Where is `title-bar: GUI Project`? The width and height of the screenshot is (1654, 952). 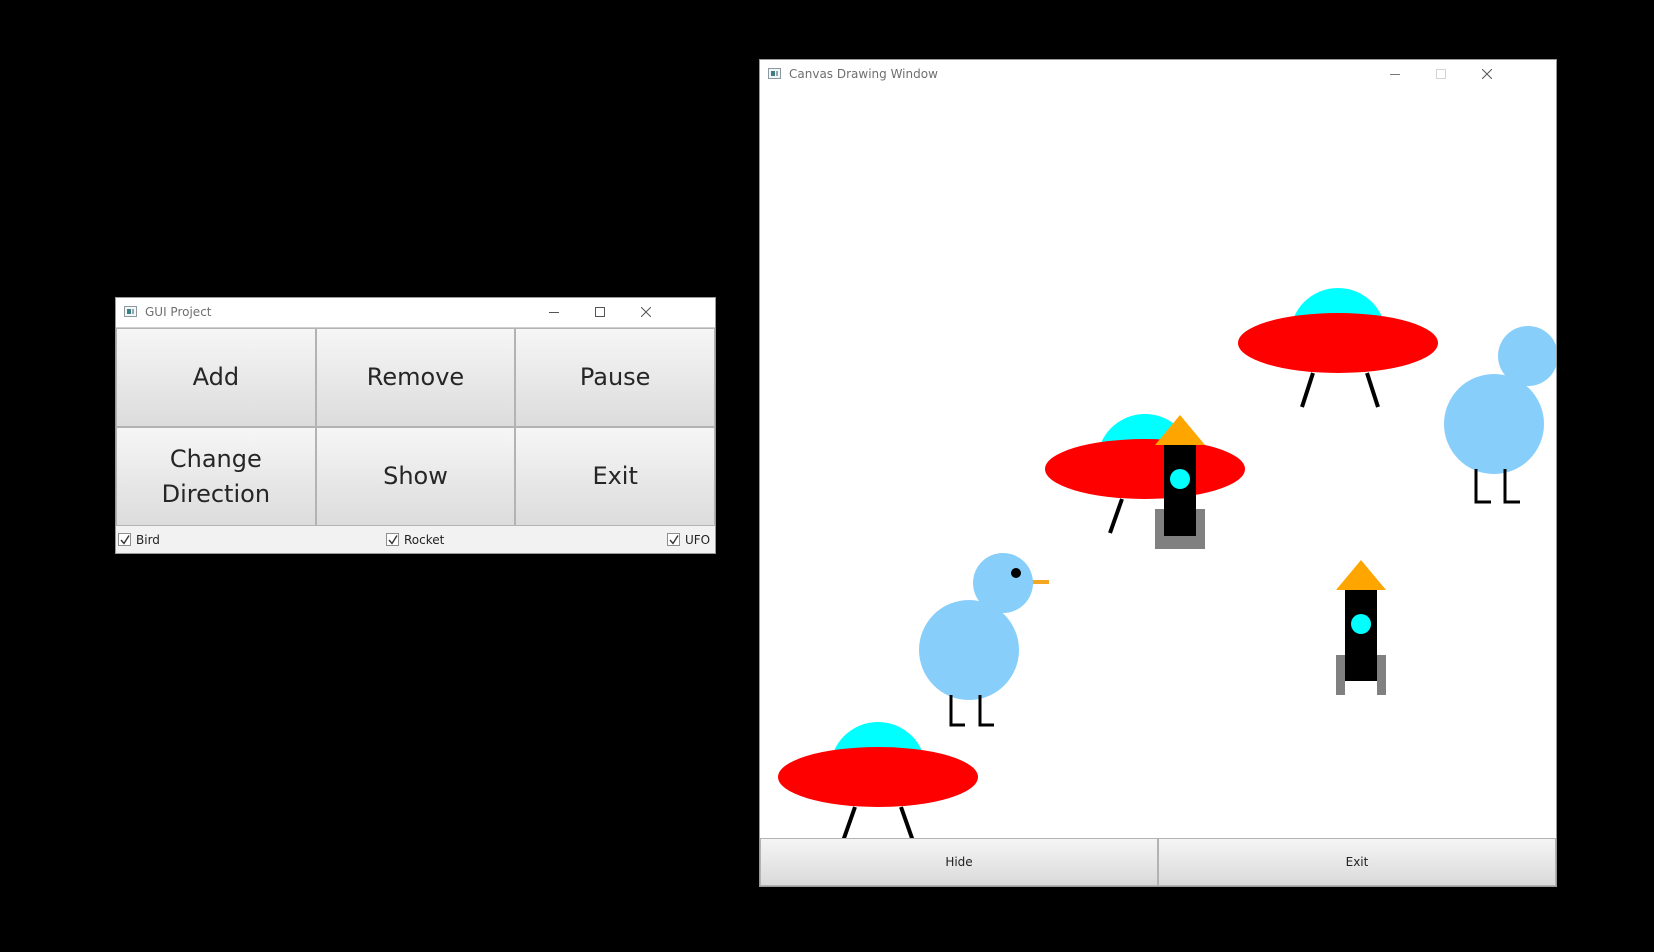 title-bar: GUI Project is located at coordinates (415, 313).